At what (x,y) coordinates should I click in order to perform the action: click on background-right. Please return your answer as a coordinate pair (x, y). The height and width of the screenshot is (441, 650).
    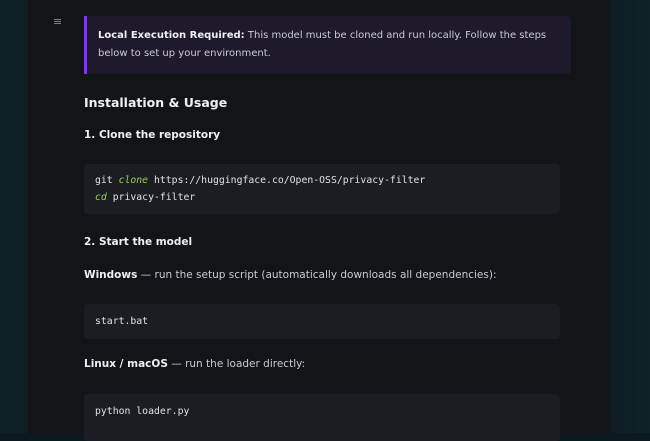
    Looking at the image, I should click on (630, 216).